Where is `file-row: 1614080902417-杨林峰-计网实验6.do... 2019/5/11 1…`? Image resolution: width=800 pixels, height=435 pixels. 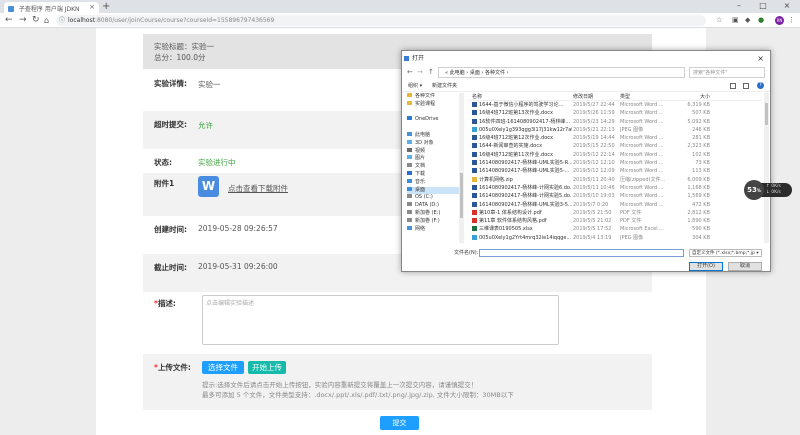 file-row: 1614080902417-杨林峰-计网实验6.do... 2019/5/11 1… is located at coordinates (615, 188).